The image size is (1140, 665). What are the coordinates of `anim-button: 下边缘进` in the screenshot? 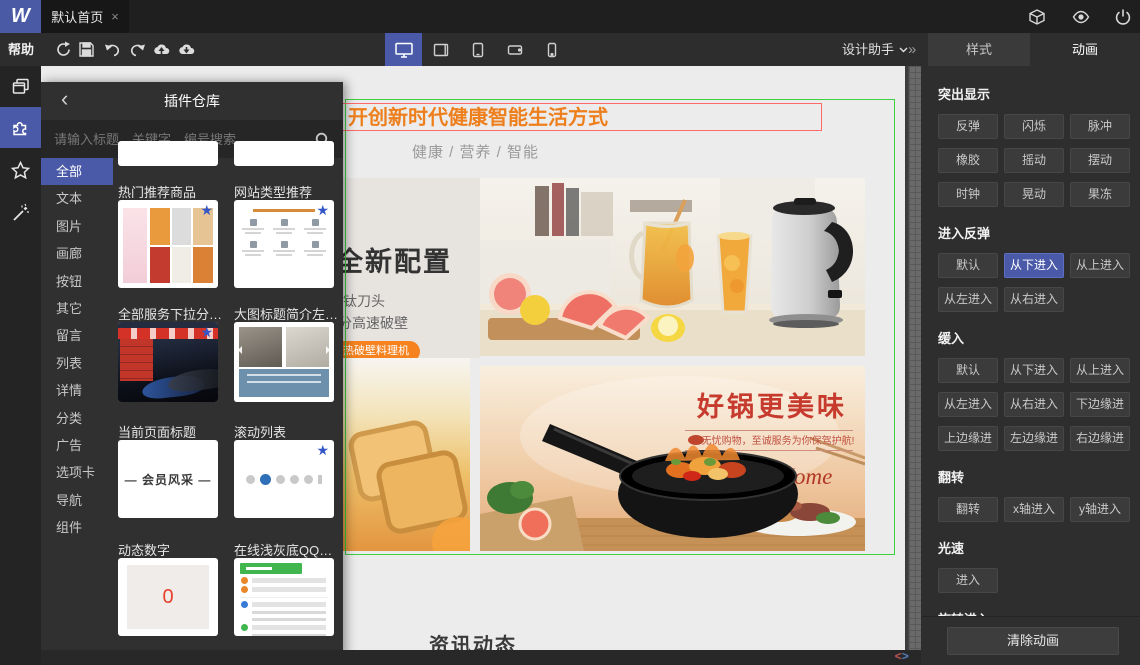 It's located at (1100, 404).